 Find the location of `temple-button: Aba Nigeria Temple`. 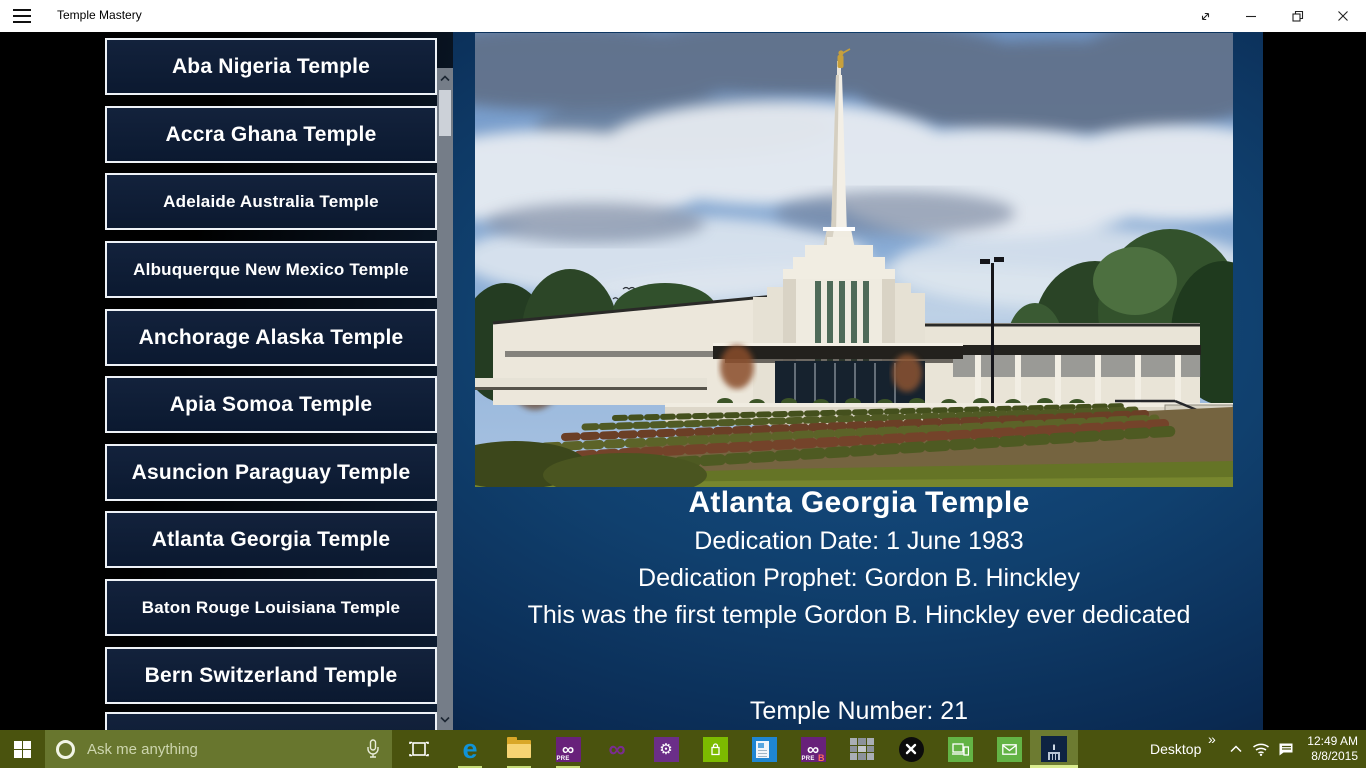

temple-button: Aba Nigeria Temple is located at coordinates (271, 66).